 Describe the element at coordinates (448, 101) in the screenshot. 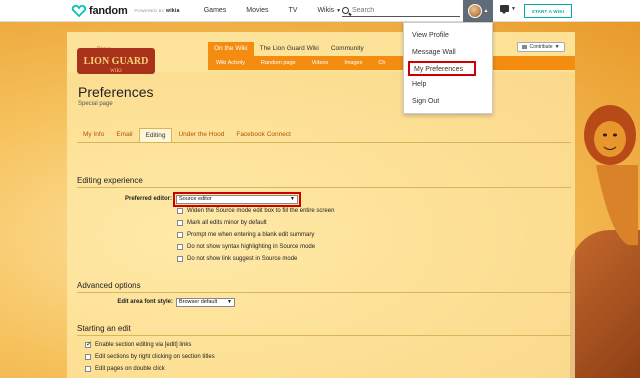

I see `menu-sign-out: Sign Out` at that location.